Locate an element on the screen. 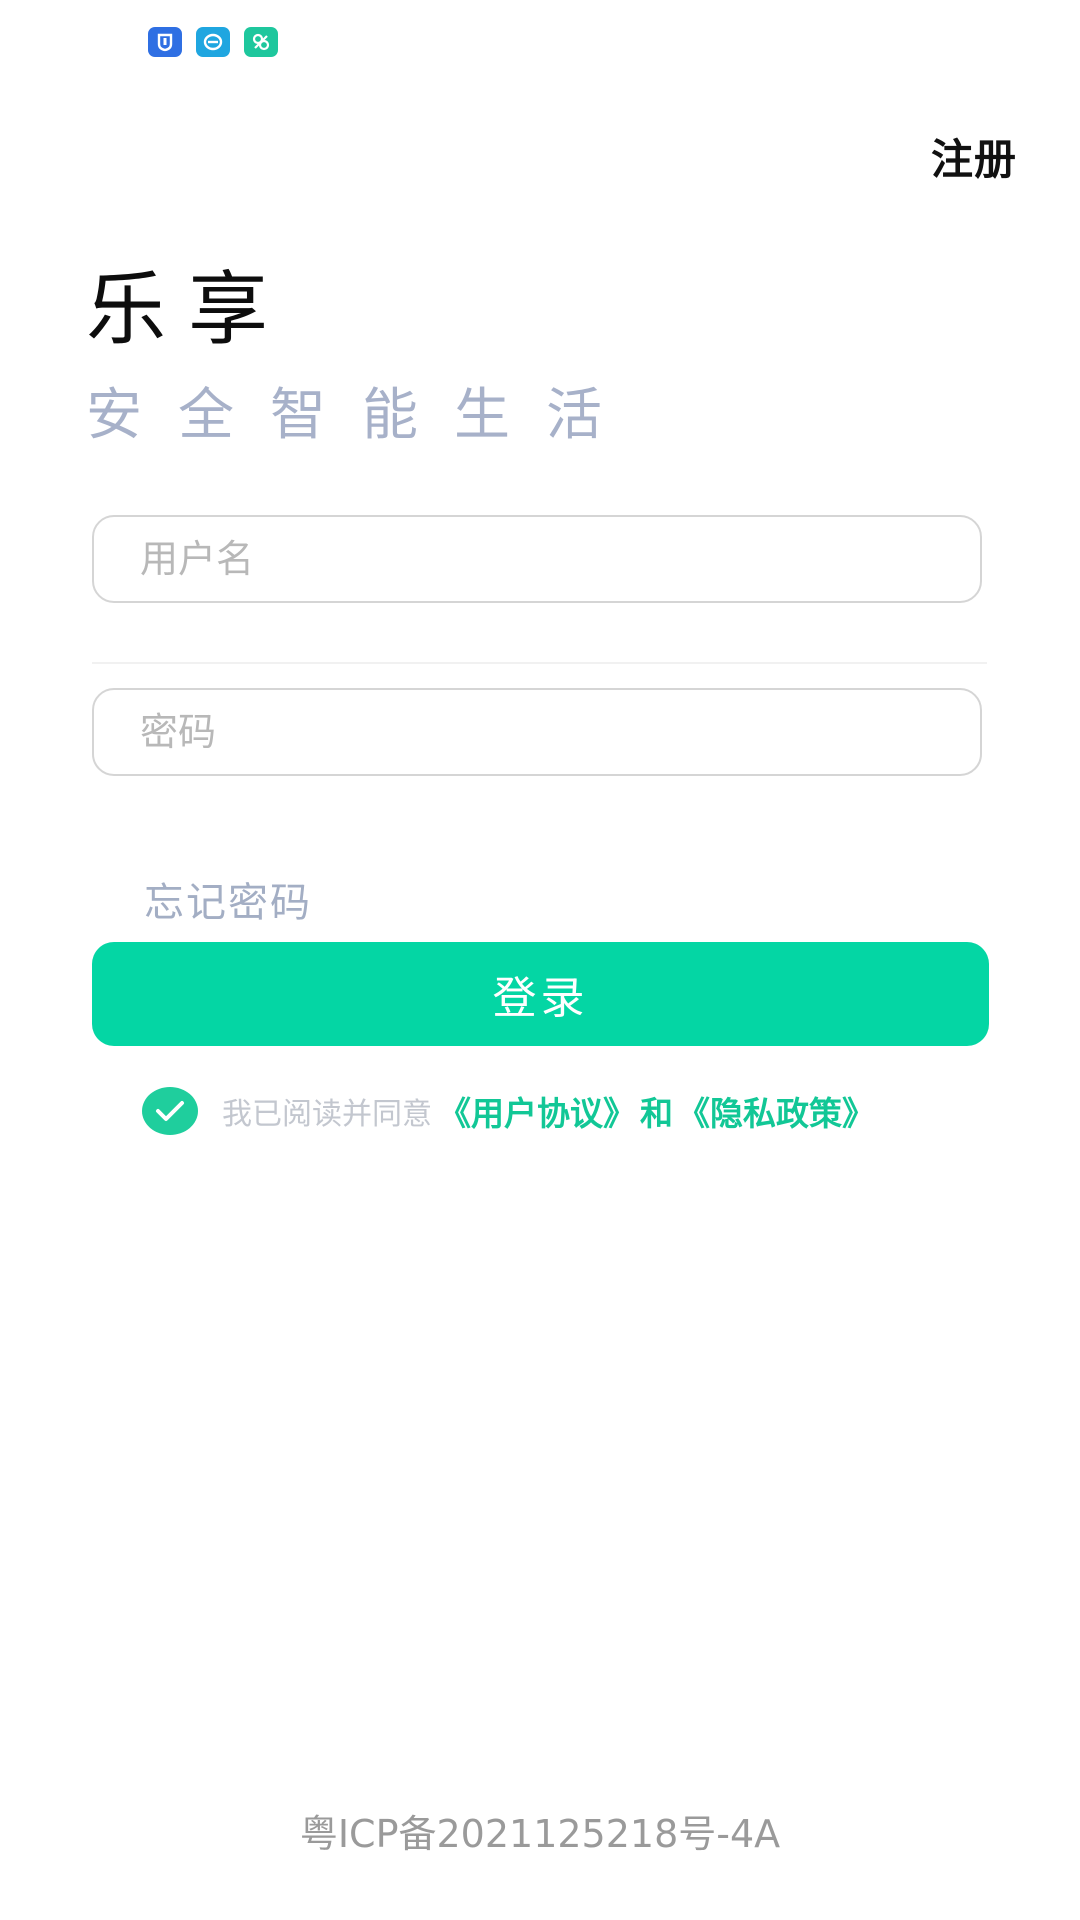  agreement-row: 我已阅读并同意 《用户协议》 和 《隐私政策》 is located at coordinates (508, 1111).